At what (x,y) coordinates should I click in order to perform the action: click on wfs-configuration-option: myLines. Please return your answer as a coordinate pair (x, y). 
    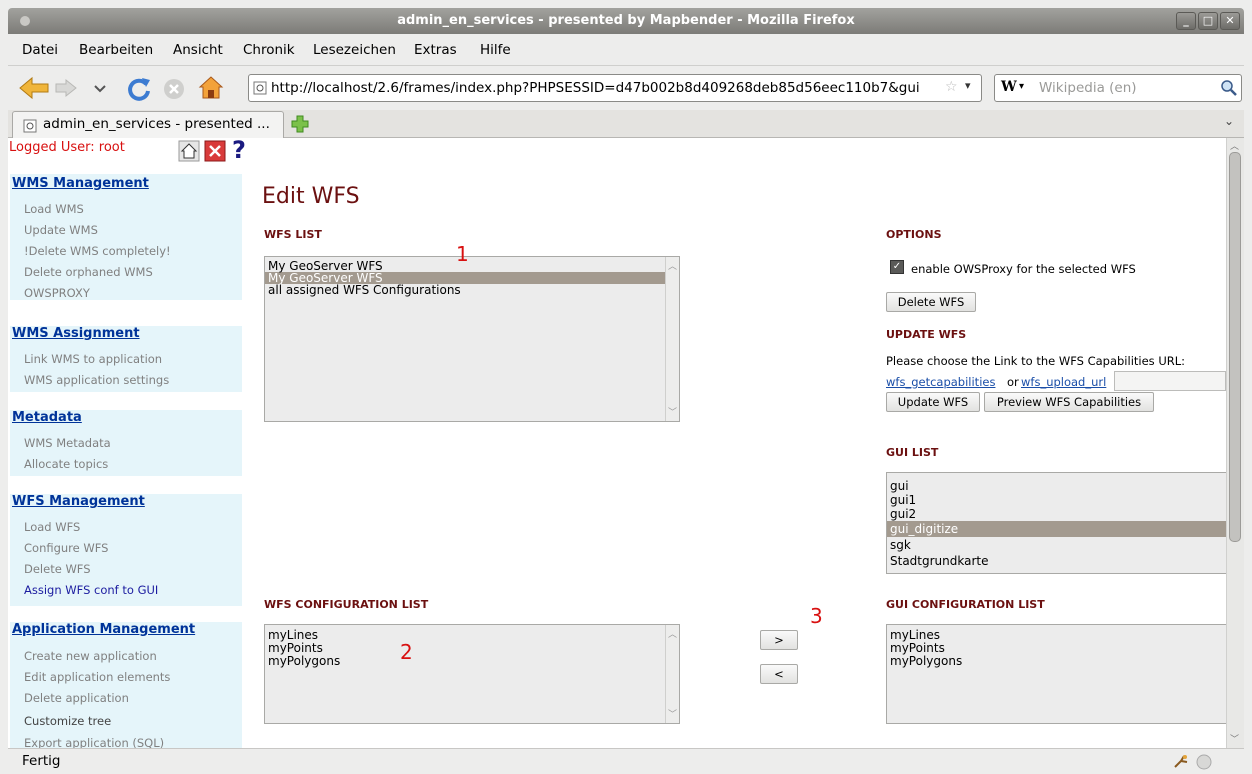
    Looking at the image, I should click on (465, 635).